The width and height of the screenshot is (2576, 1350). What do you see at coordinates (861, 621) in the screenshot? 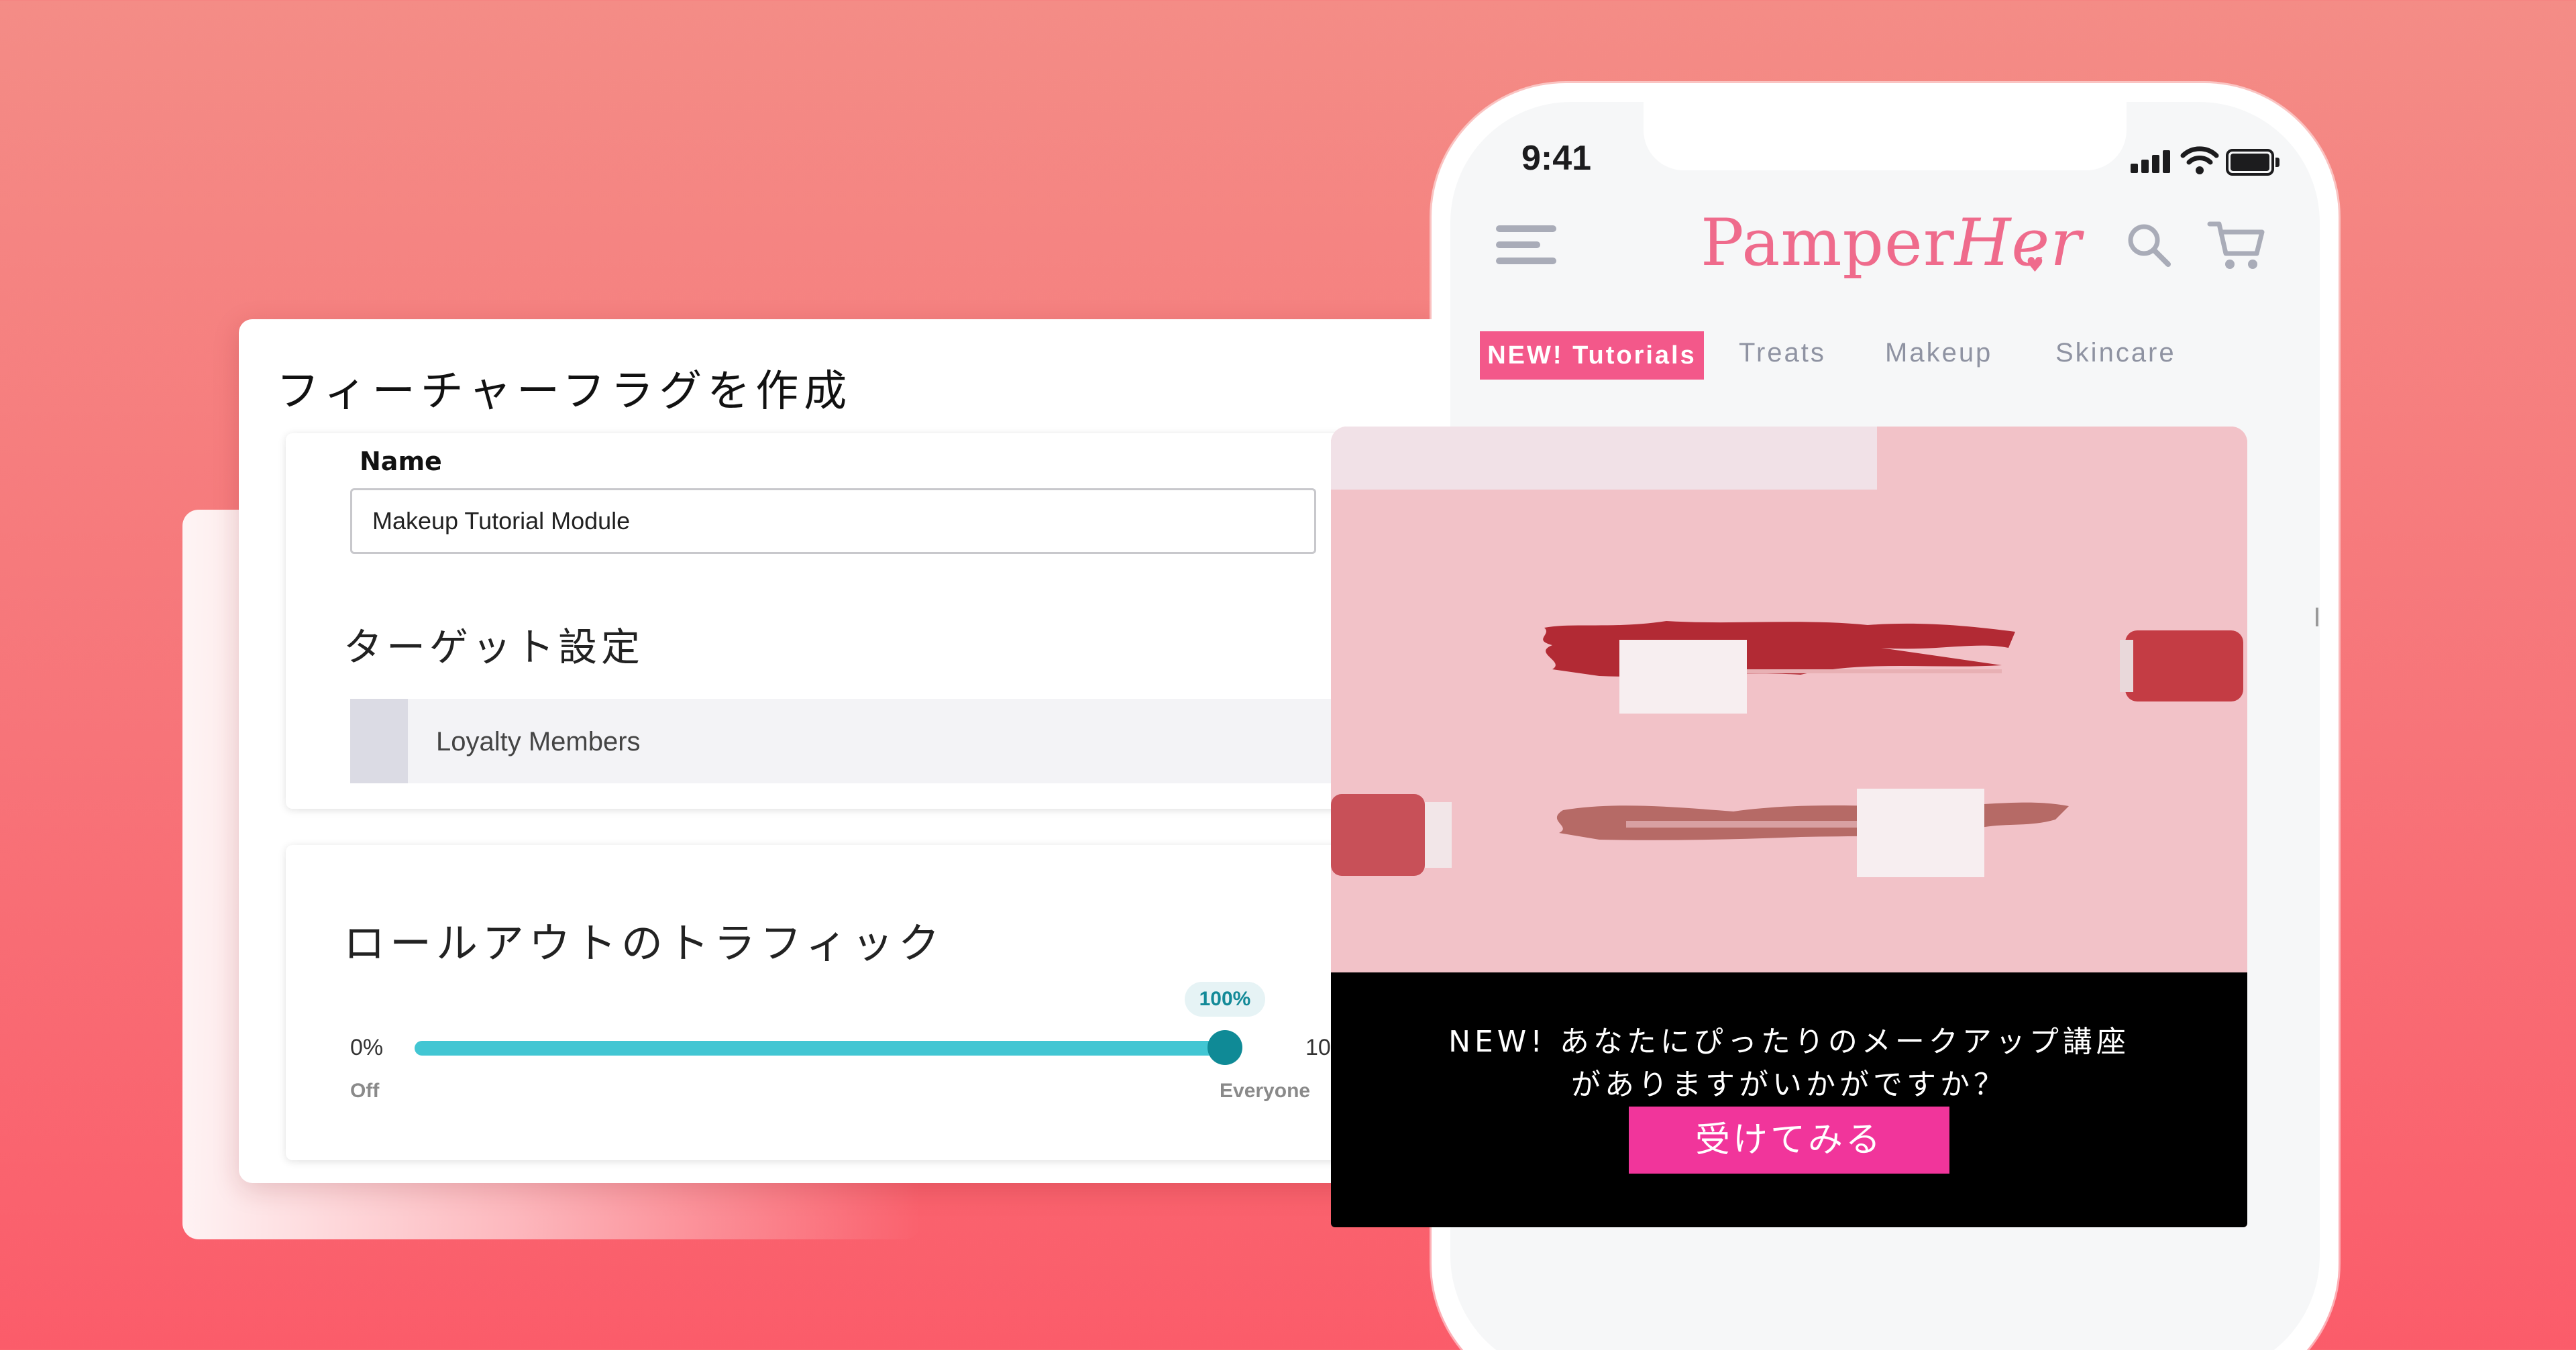
I see `flag-details-section: Name ターゲット設定 Loyalty Members` at bounding box center [861, 621].